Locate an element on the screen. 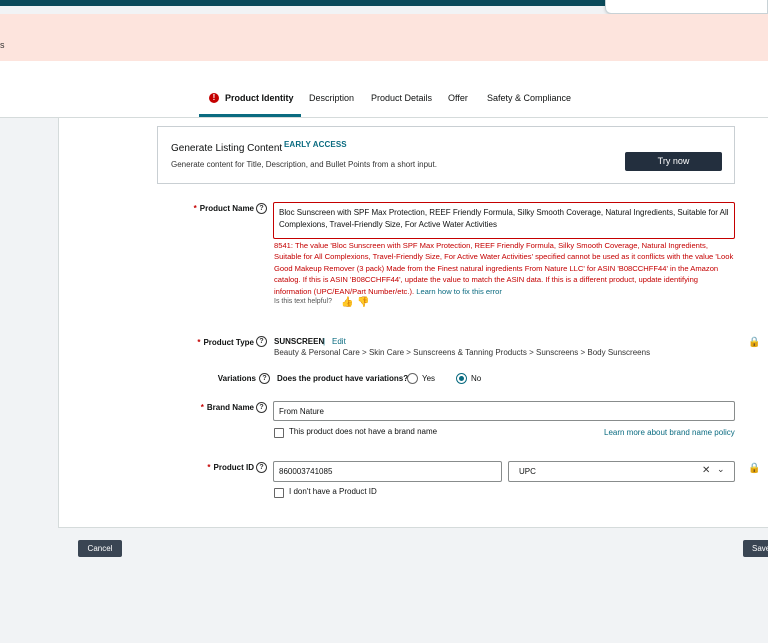  brand-name-label: * Brand Name is located at coordinates (227, 407).